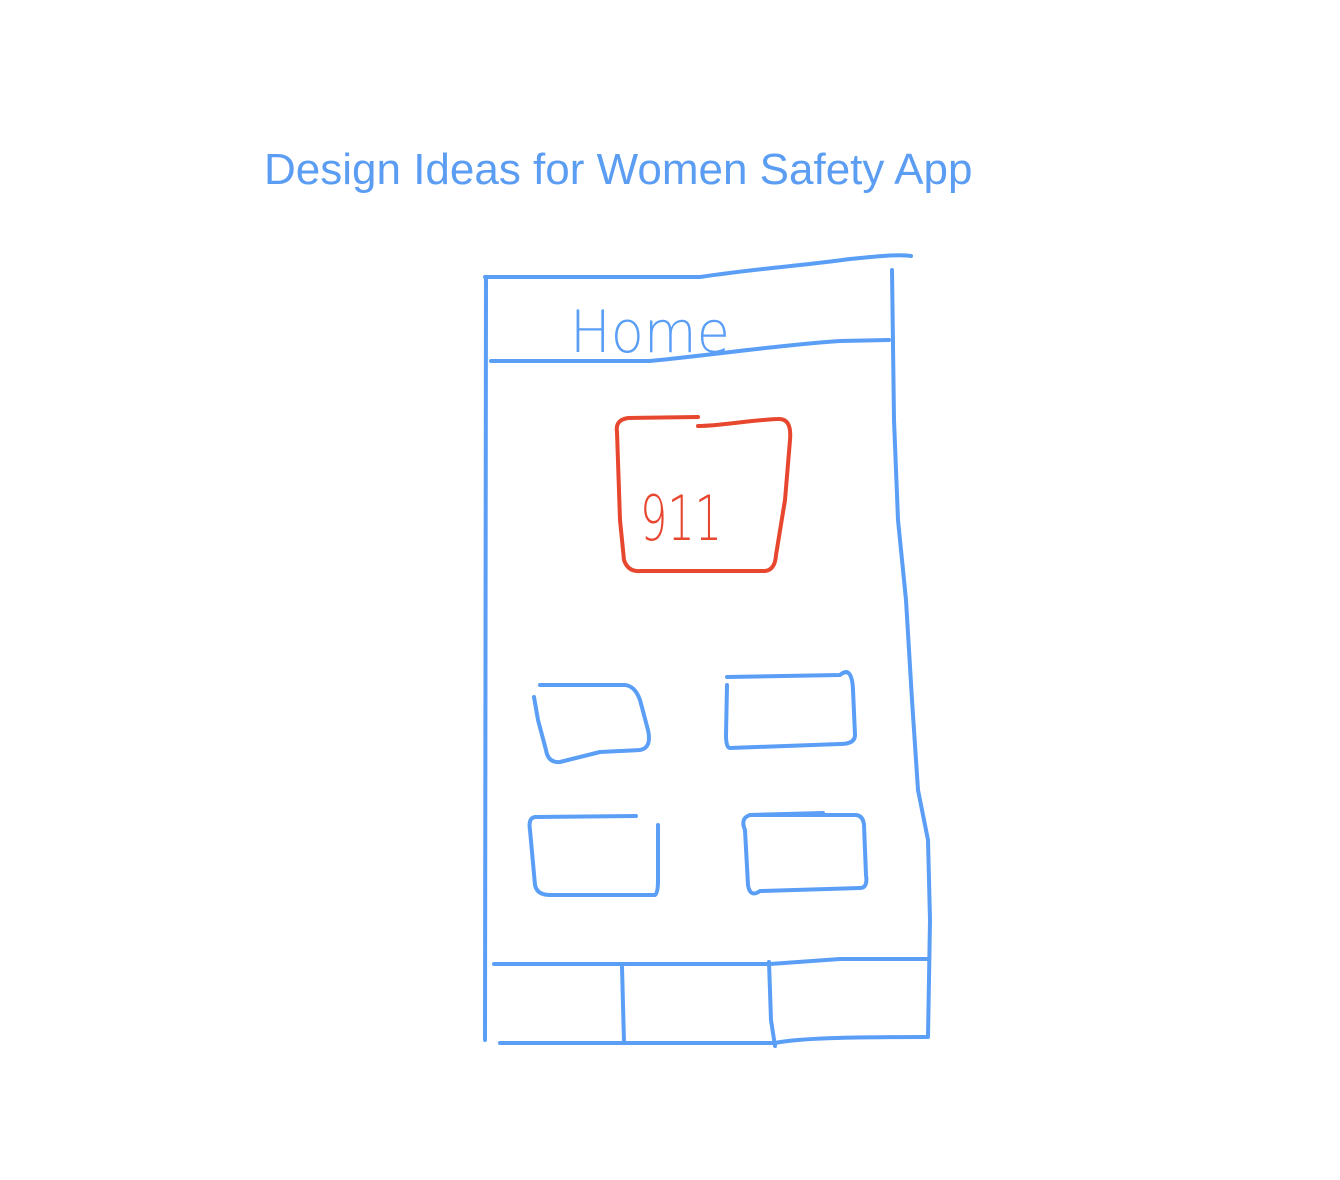 Image resolution: width=1340 pixels, height=1180 pixels. Describe the element at coordinates (711, 1002) in the screenshot. I see `bottom-tab-bar` at that location.